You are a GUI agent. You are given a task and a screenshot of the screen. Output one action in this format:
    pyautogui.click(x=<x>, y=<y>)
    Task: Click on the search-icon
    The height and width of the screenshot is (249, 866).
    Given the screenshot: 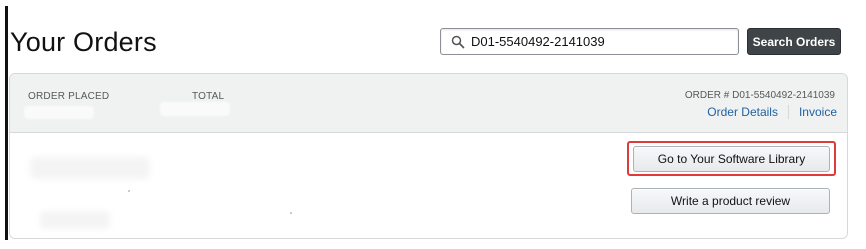 What is the action you would take?
    pyautogui.click(x=458, y=42)
    